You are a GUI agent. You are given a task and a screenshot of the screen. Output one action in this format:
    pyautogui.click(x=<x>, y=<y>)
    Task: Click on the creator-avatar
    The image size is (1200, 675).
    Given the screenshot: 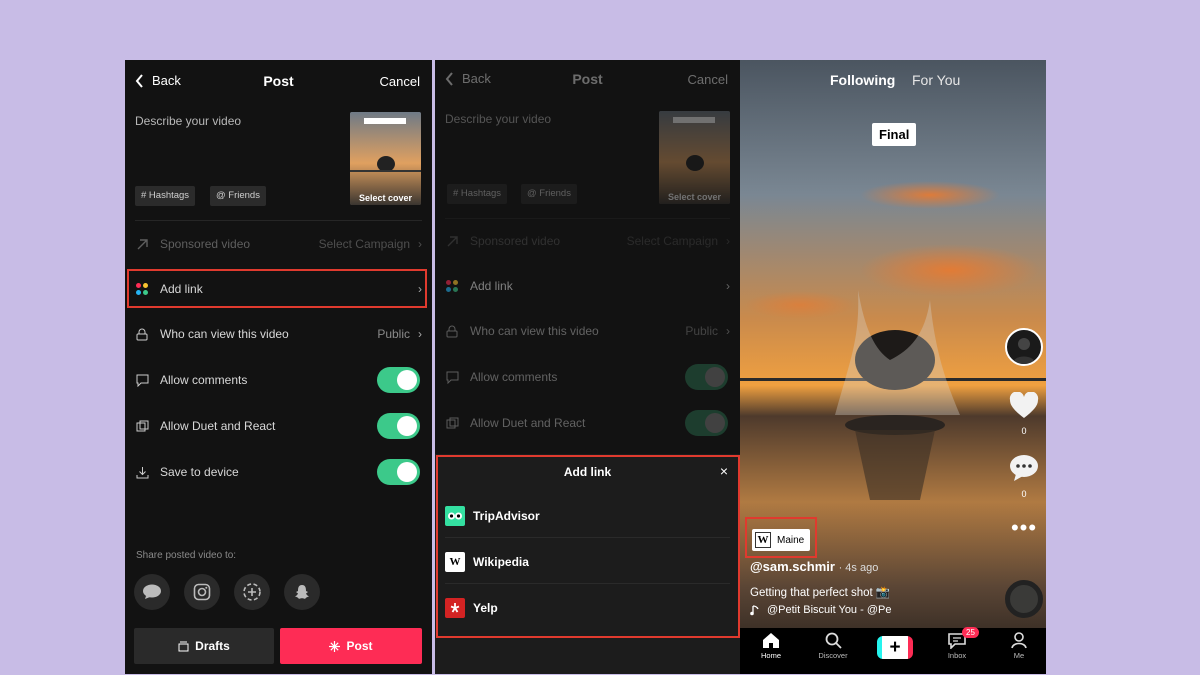 What is the action you would take?
    pyautogui.click(x=1024, y=347)
    